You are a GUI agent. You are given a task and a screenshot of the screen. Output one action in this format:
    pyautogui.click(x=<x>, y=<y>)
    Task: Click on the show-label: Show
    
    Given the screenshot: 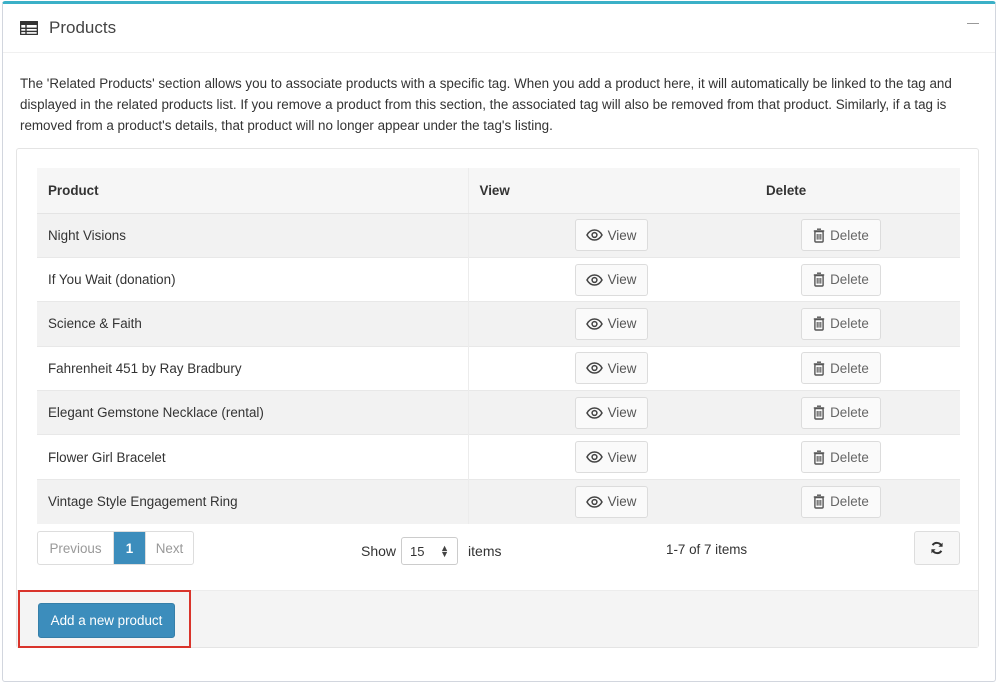 What is the action you would take?
    pyautogui.click(x=379, y=551)
    